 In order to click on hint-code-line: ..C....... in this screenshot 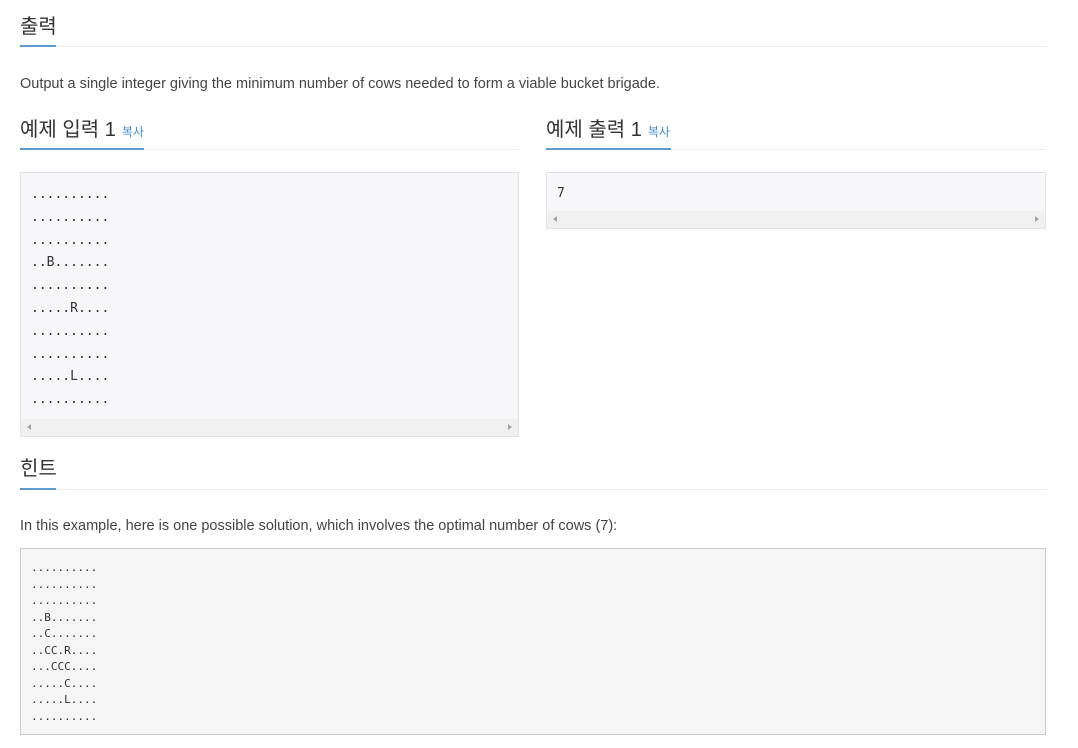, I will do `click(64, 633)`.